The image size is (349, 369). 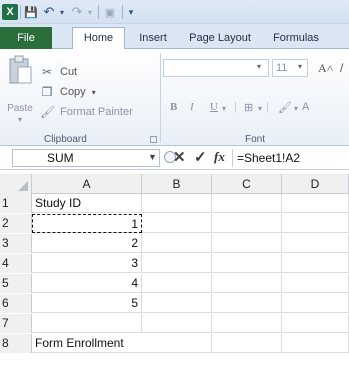 I want to click on cell-c2, so click(x=247, y=223).